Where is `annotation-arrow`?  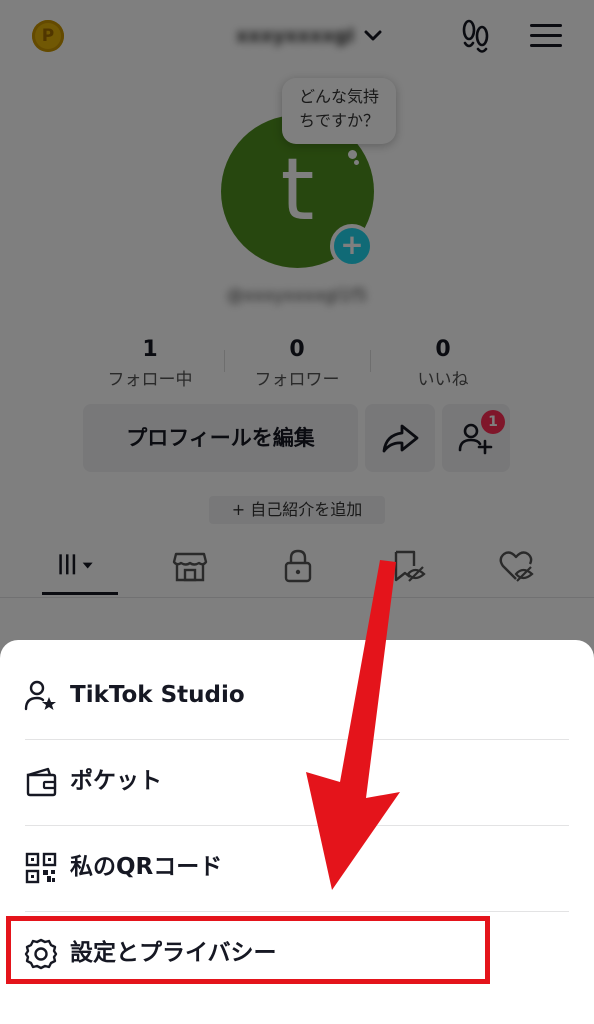 annotation-arrow is located at coordinates (353, 725).